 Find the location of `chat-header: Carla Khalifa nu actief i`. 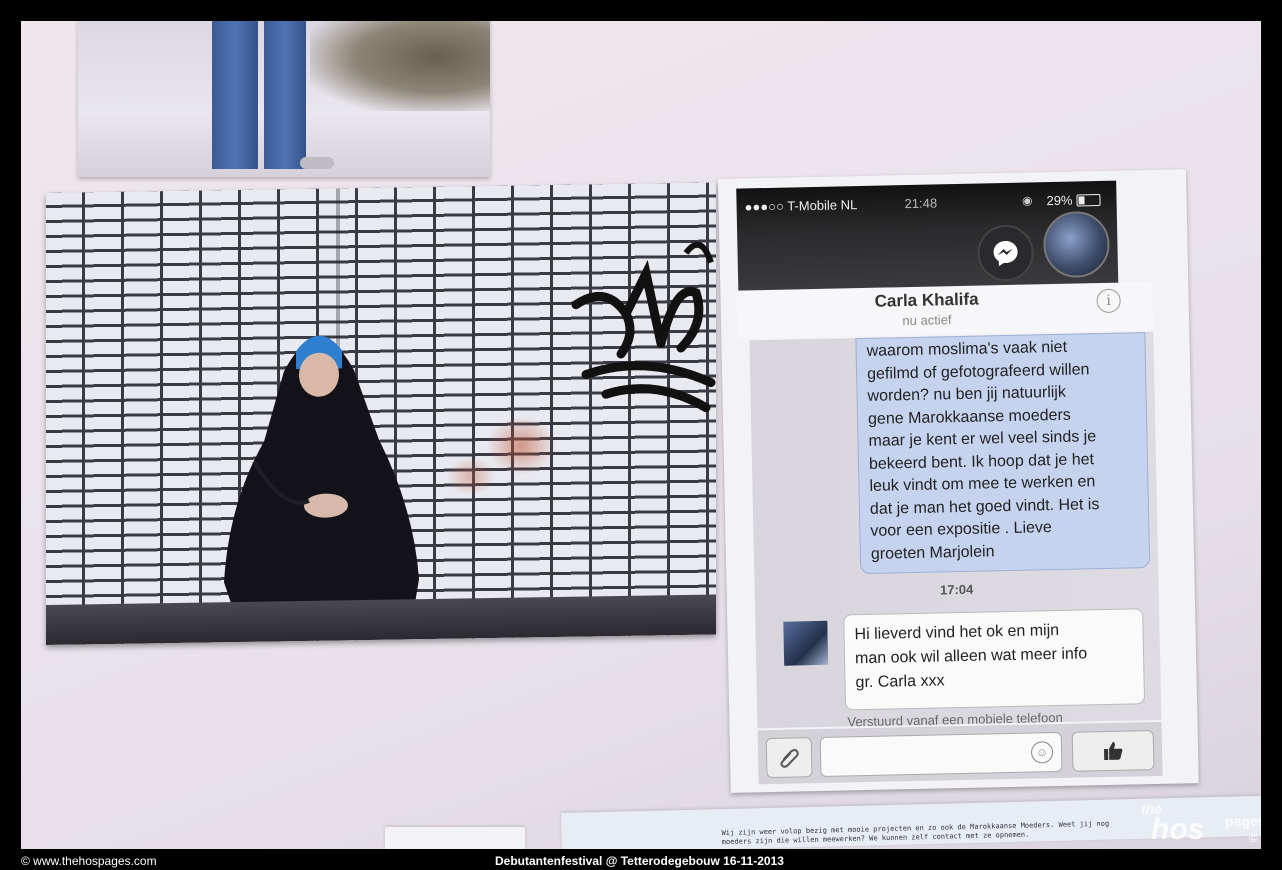

chat-header: Carla Khalifa nu actief i is located at coordinates (945, 310).